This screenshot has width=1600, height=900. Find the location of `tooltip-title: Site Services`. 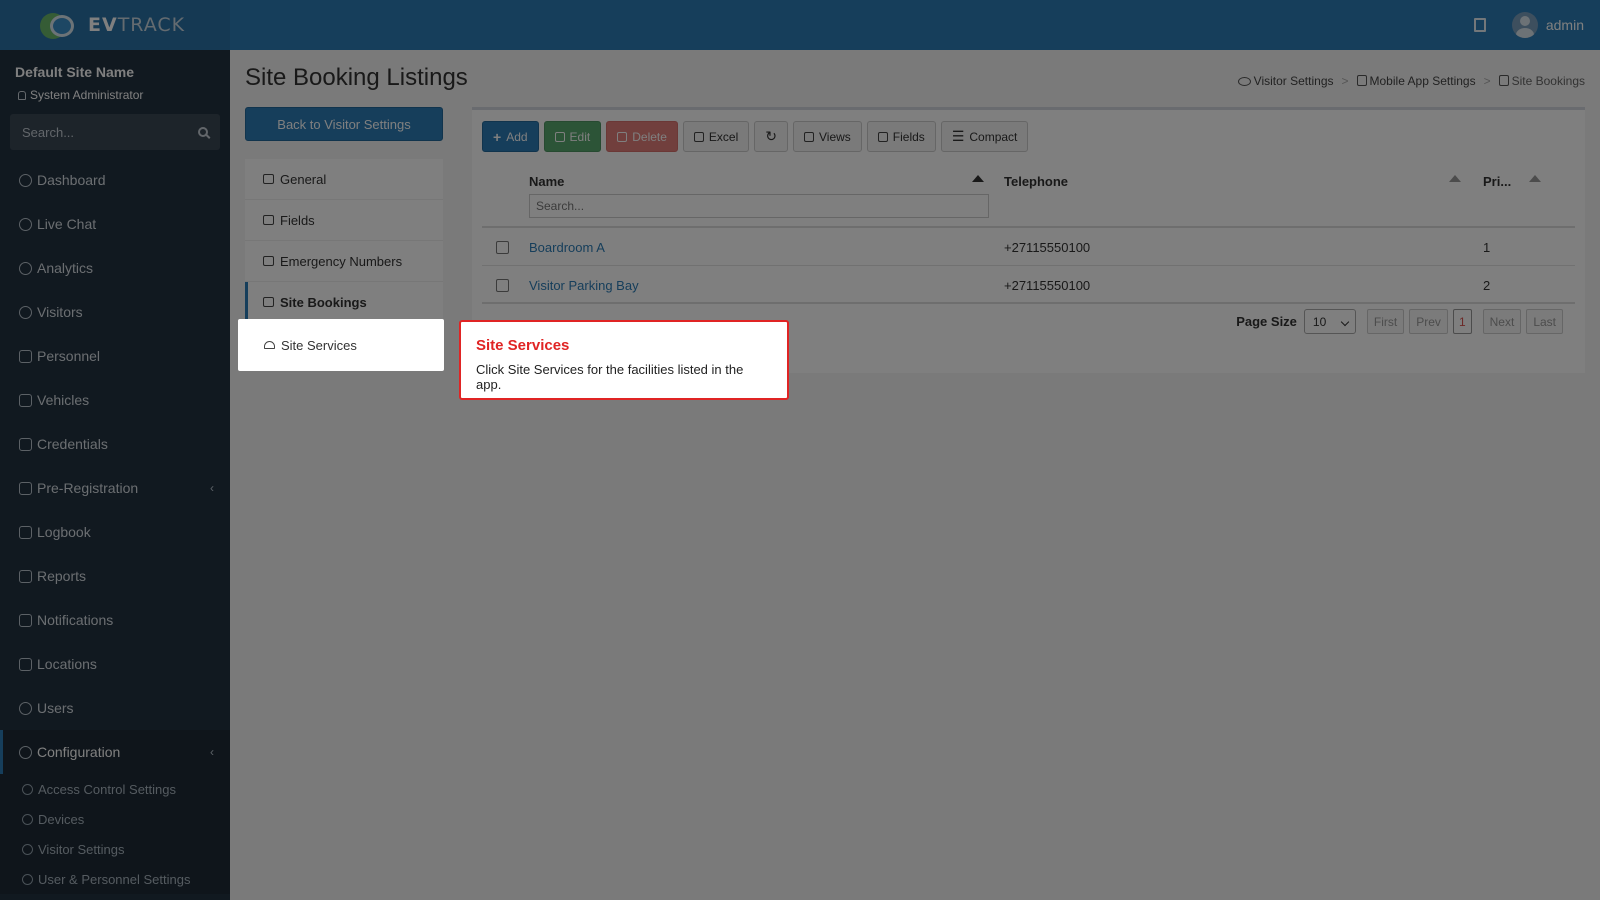

tooltip-title: Site Services is located at coordinates (523, 345).